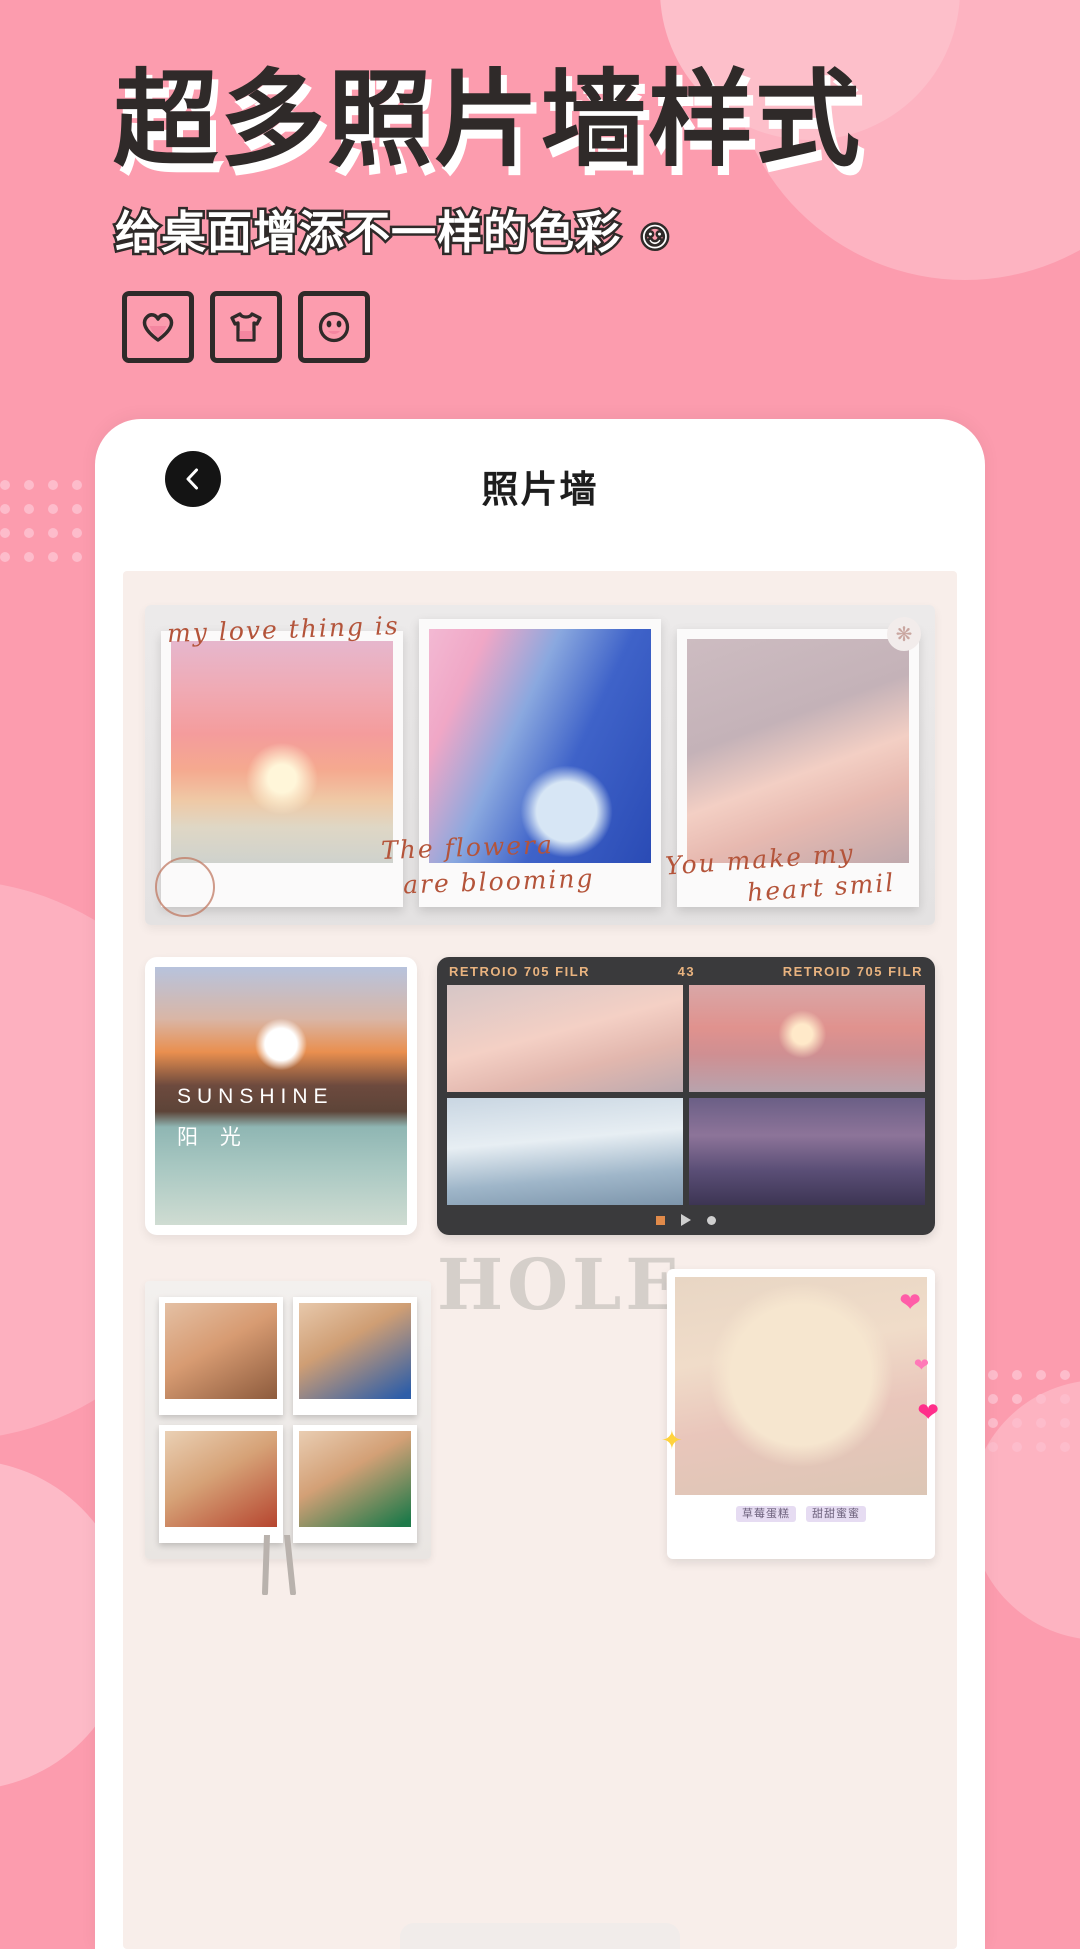  I want to click on cake-tag-left: 草莓蛋糕, so click(765, 1514).